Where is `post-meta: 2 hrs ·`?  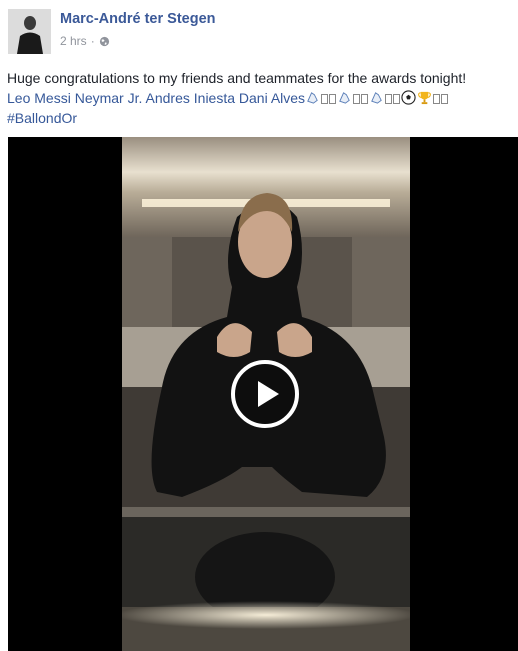
post-meta: 2 hrs · is located at coordinates (85, 41).